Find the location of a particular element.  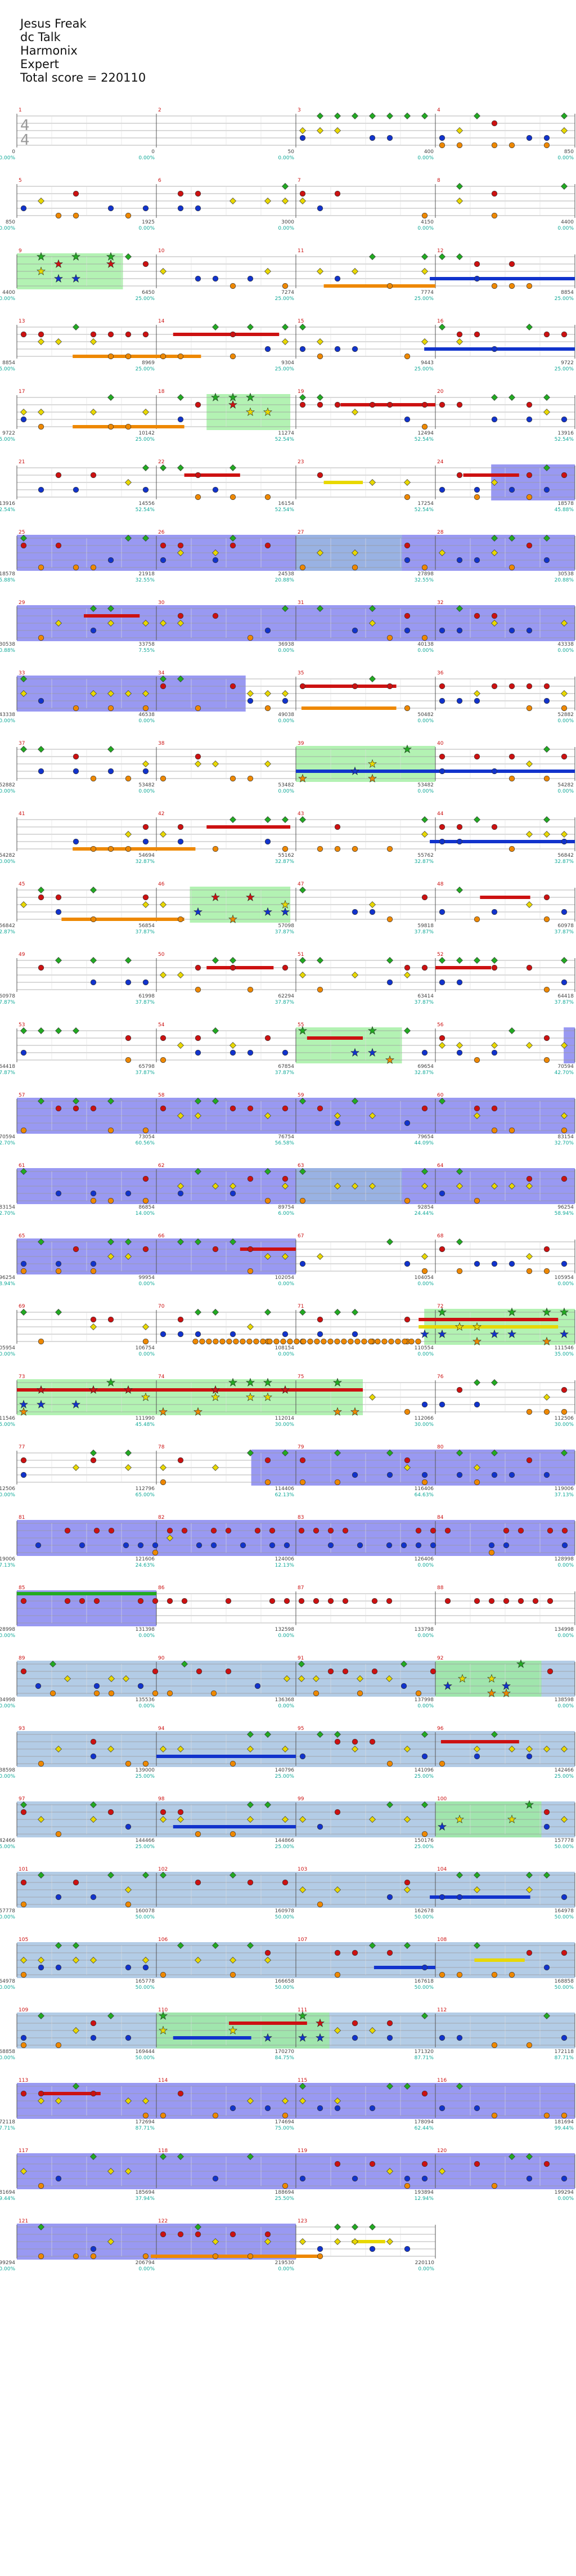

bar-score: 105954 is located at coordinates (7, 1348).